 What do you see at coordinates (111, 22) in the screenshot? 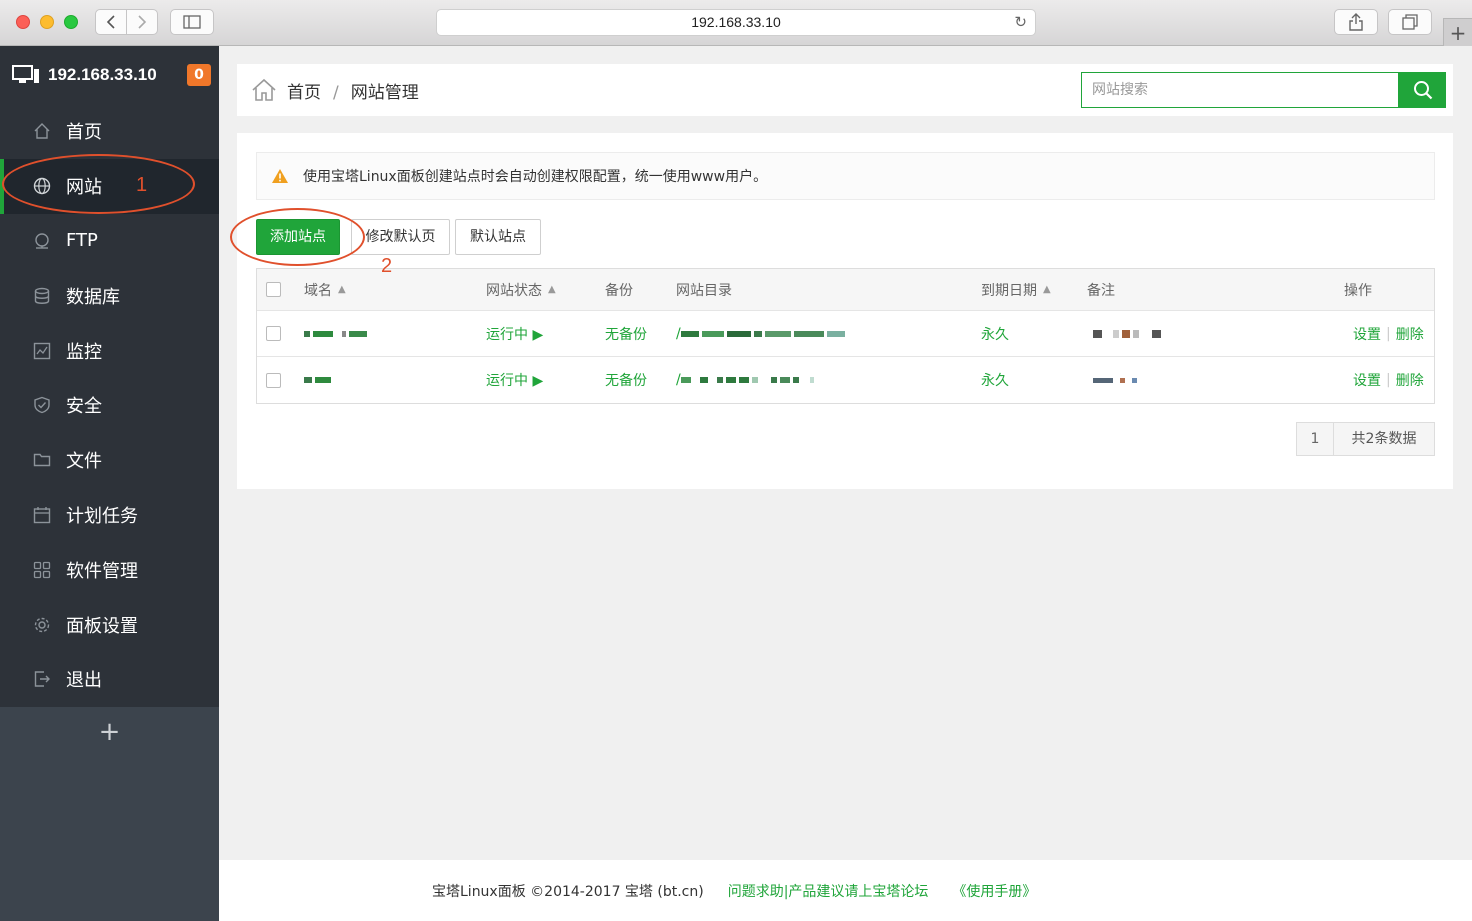
I see `back-button` at bounding box center [111, 22].